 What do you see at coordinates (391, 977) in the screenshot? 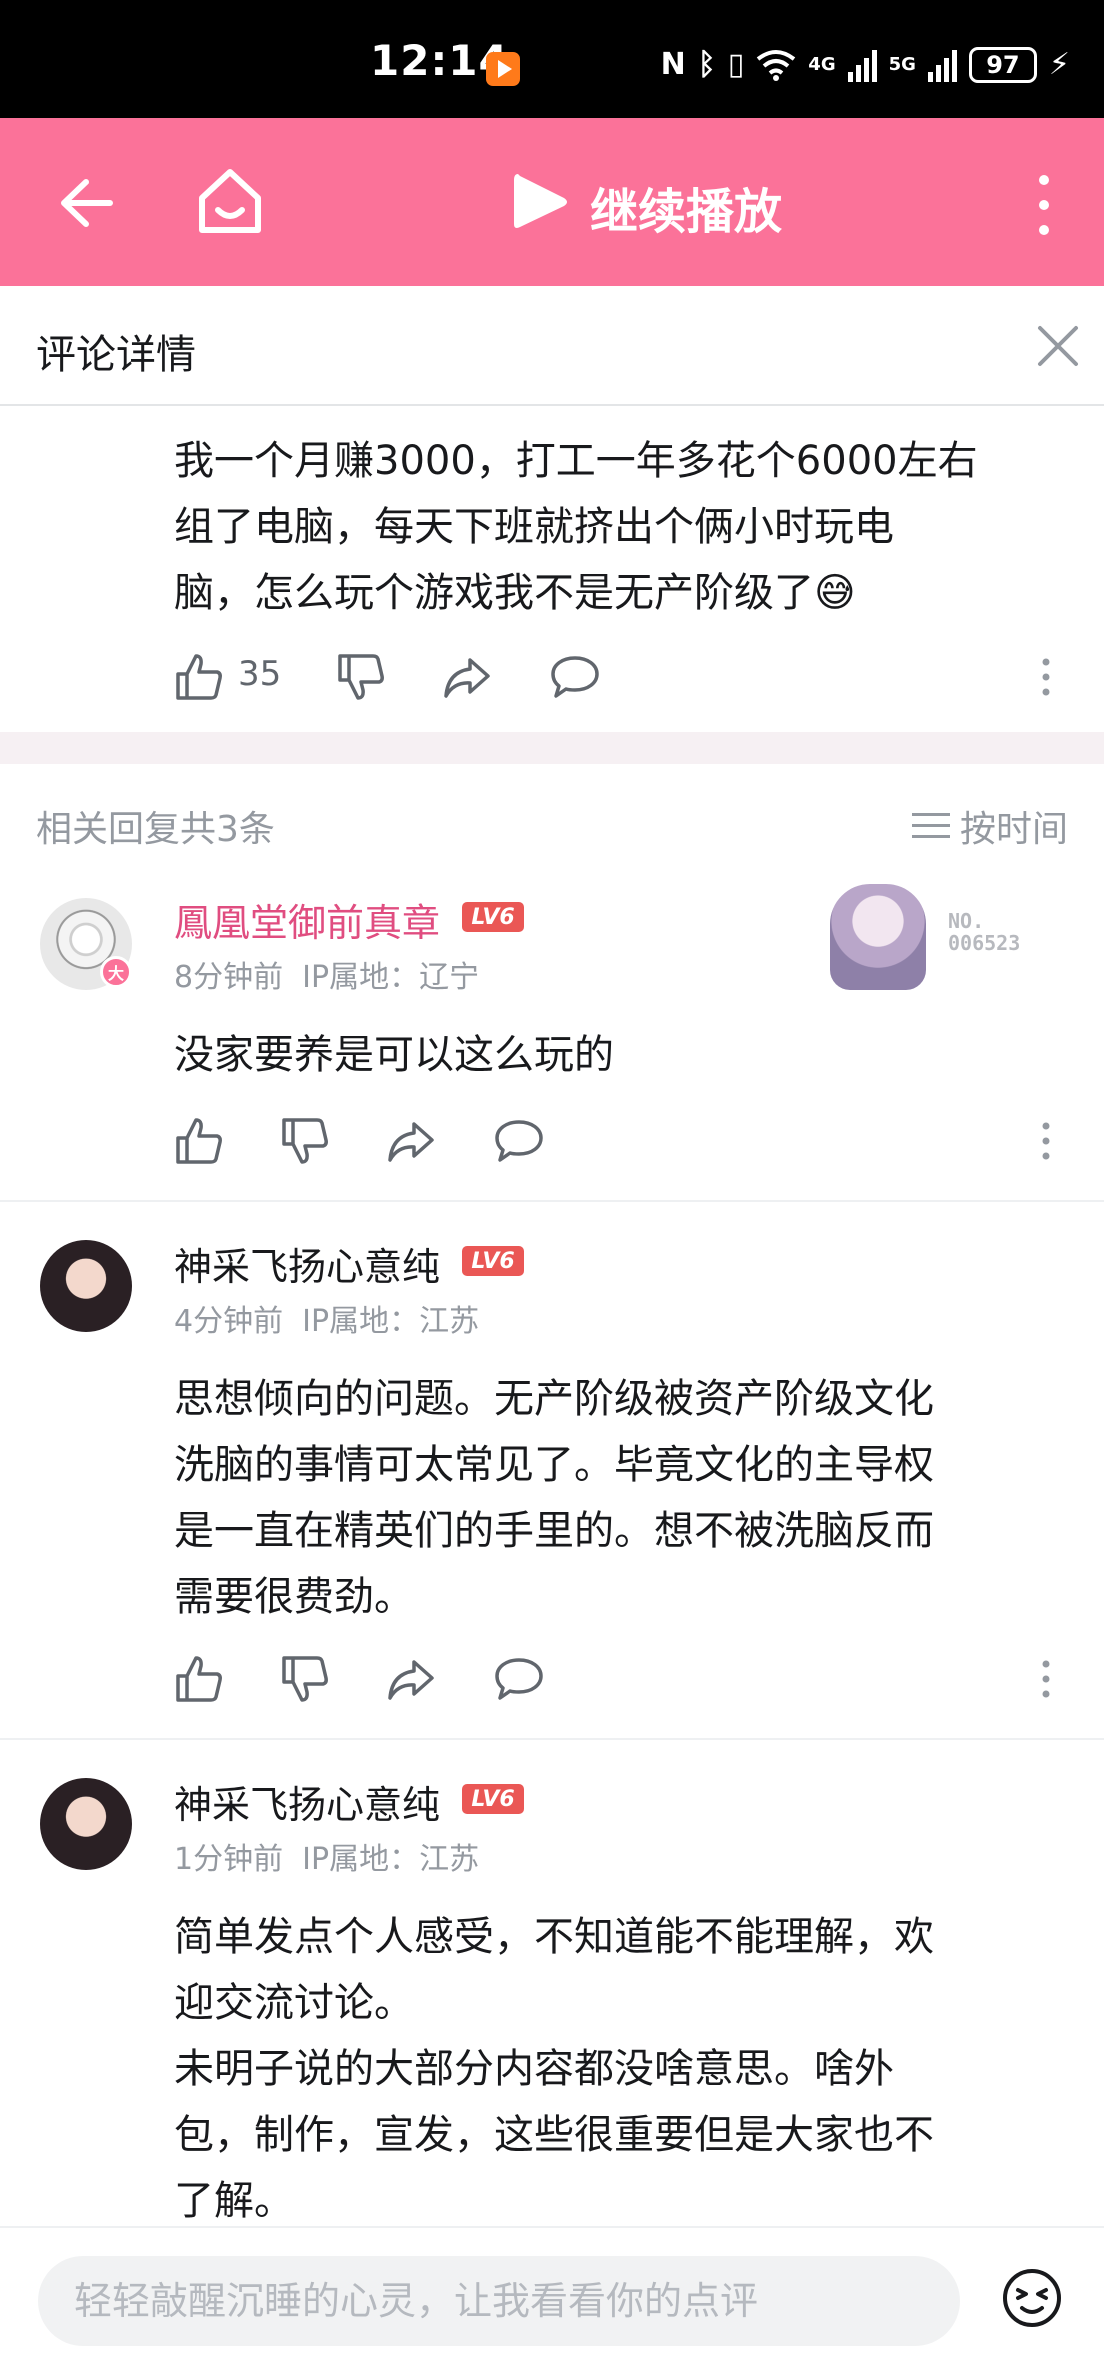
I see `reply-ip: IP属地：辽宁` at bounding box center [391, 977].